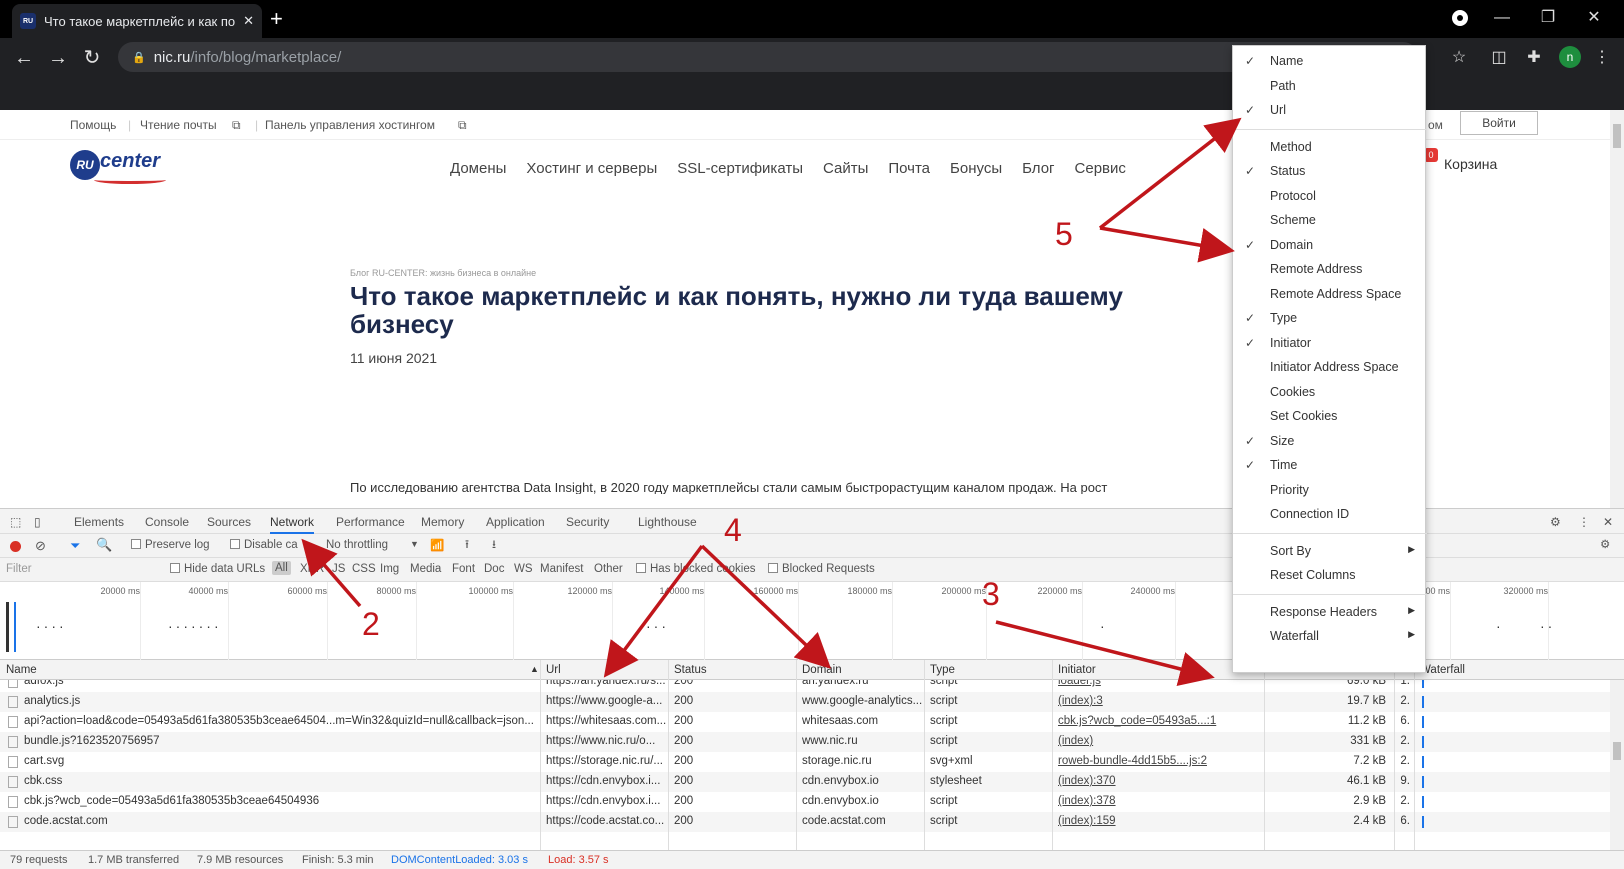 This screenshot has height=869, width=1624. Describe the element at coordinates (740, 168) in the screenshot. I see `menu-item-ssl: SSL-сертификаты` at that location.